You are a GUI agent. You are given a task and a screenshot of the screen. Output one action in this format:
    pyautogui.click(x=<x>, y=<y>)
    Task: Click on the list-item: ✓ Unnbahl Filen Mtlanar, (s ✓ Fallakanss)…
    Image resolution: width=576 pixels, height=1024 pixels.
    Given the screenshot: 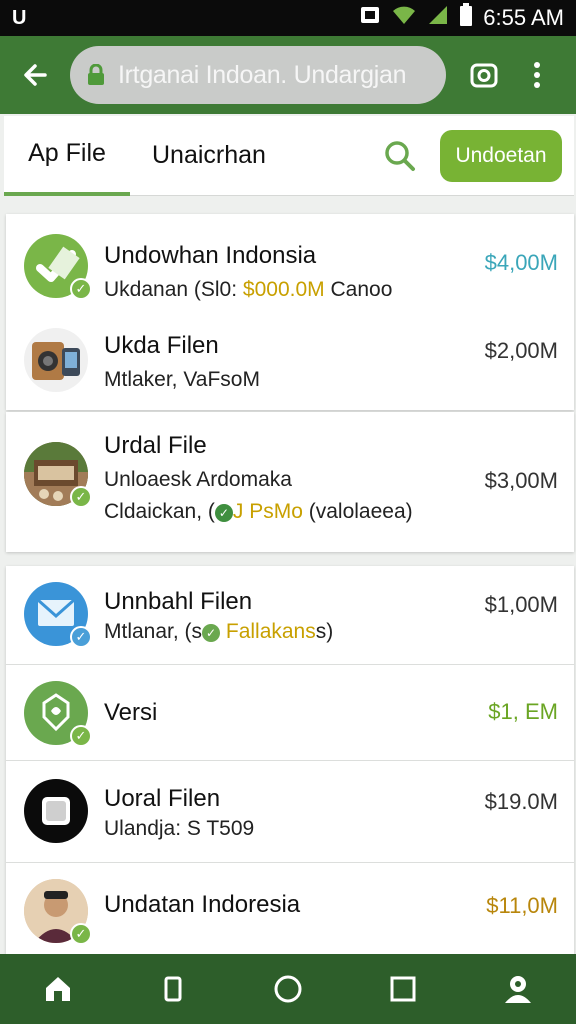 What is the action you would take?
    pyautogui.click(x=290, y=615)
    